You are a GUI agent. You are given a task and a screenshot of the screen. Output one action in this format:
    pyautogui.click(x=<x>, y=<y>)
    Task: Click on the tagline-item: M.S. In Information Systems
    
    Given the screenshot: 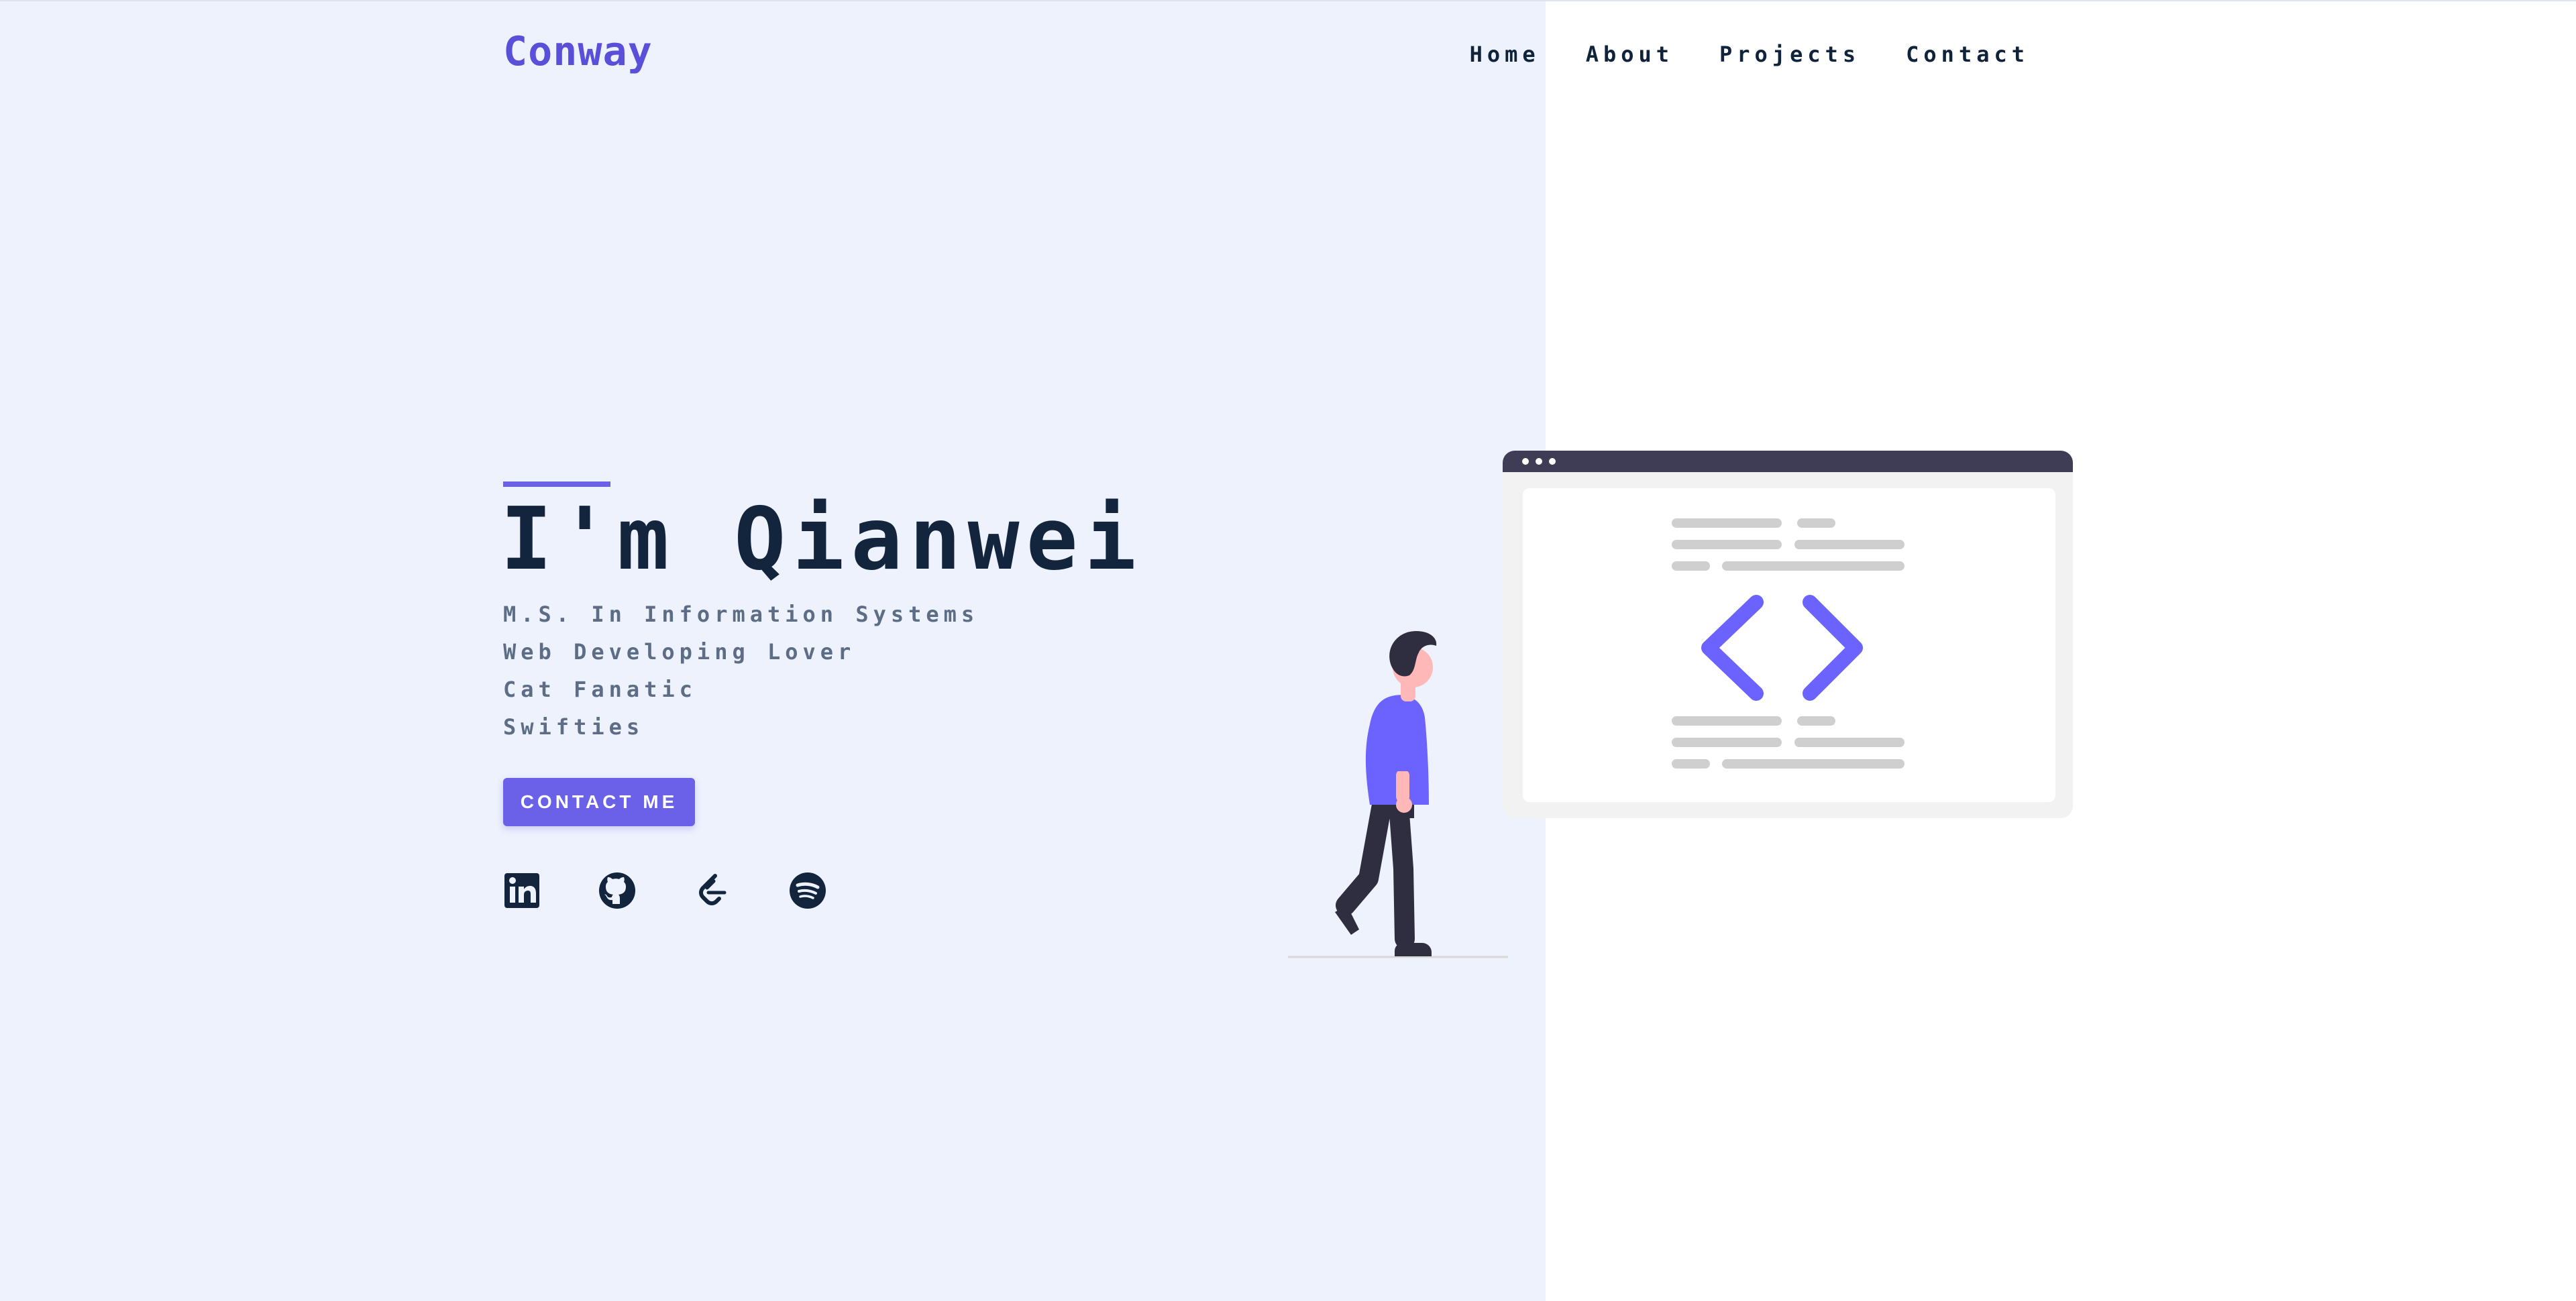 What is the action you would take?
    pyautogui.click(x=741, y=614)
    